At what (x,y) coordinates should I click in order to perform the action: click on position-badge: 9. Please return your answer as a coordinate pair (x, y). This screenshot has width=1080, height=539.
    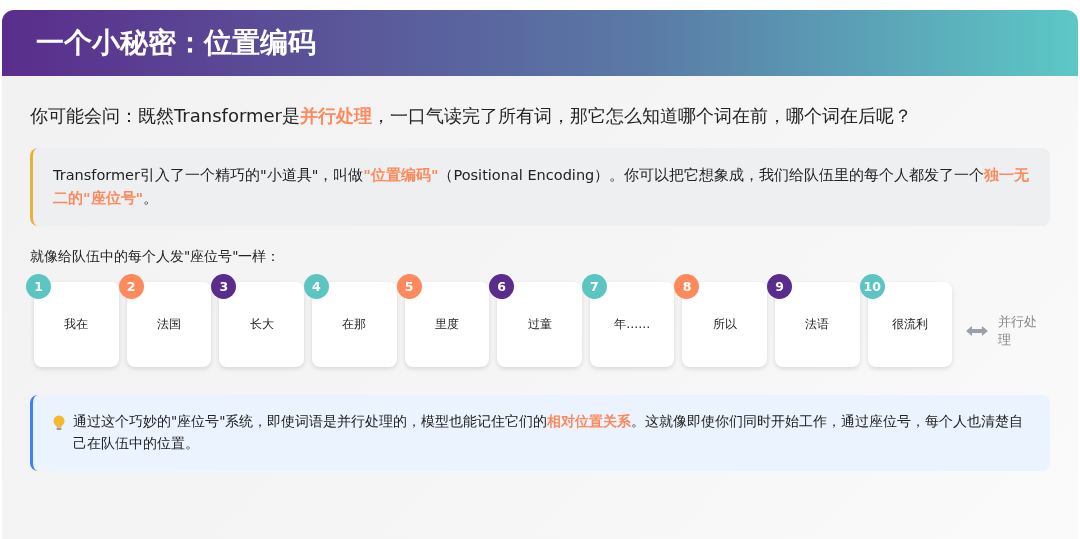
    Looking at the image, I should click on (780, 287).